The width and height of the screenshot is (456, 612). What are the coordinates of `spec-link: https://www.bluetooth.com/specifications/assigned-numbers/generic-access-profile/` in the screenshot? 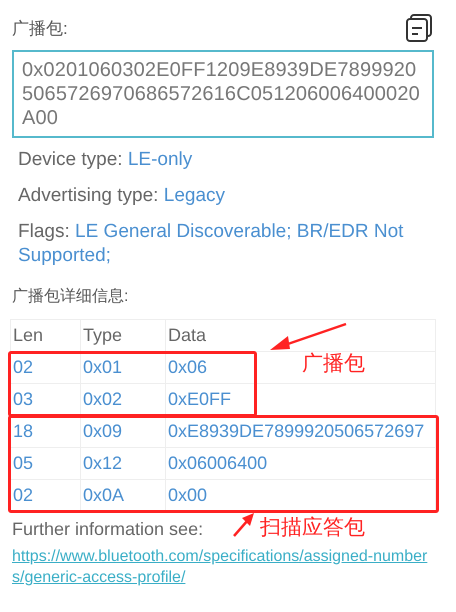 It's located at (224, 567).